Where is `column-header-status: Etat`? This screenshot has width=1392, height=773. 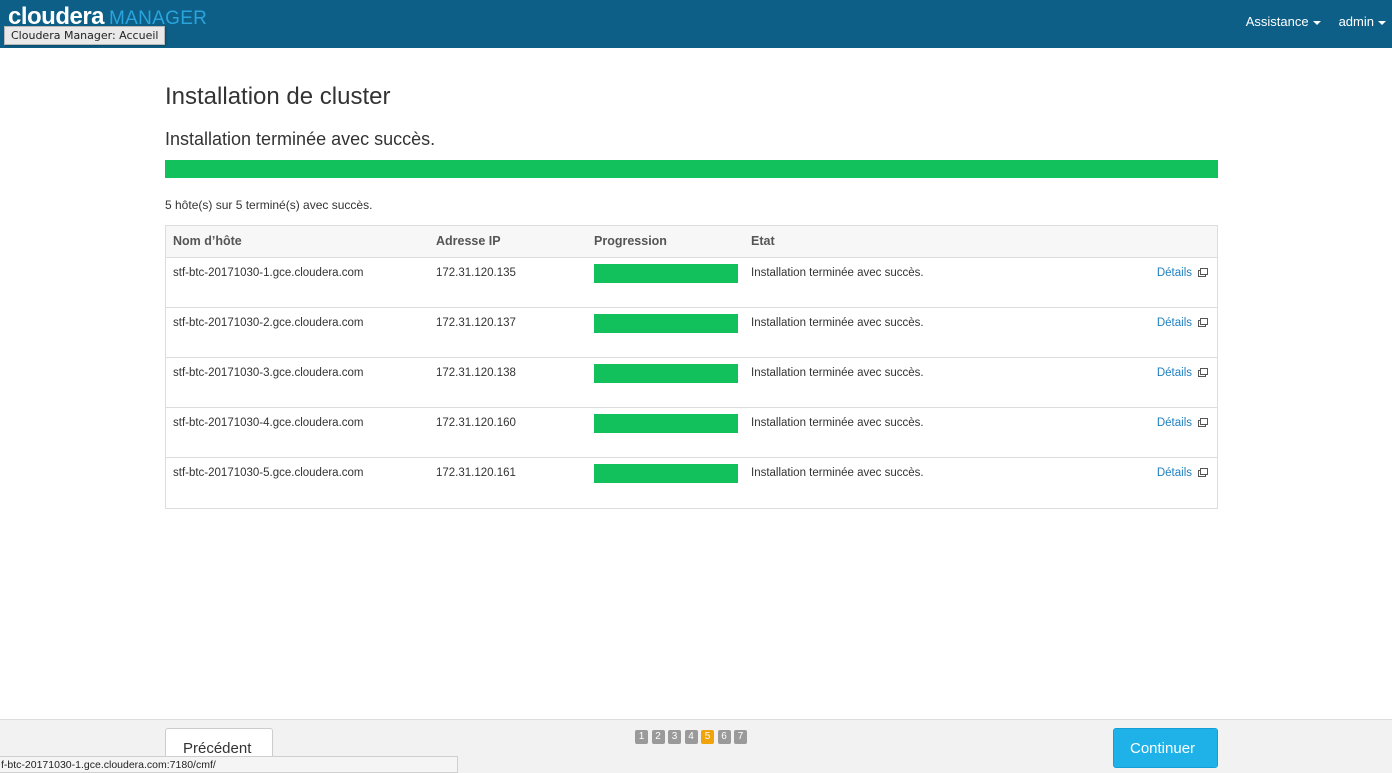
column-header-status: Etat is located at coordinates (763, 241).